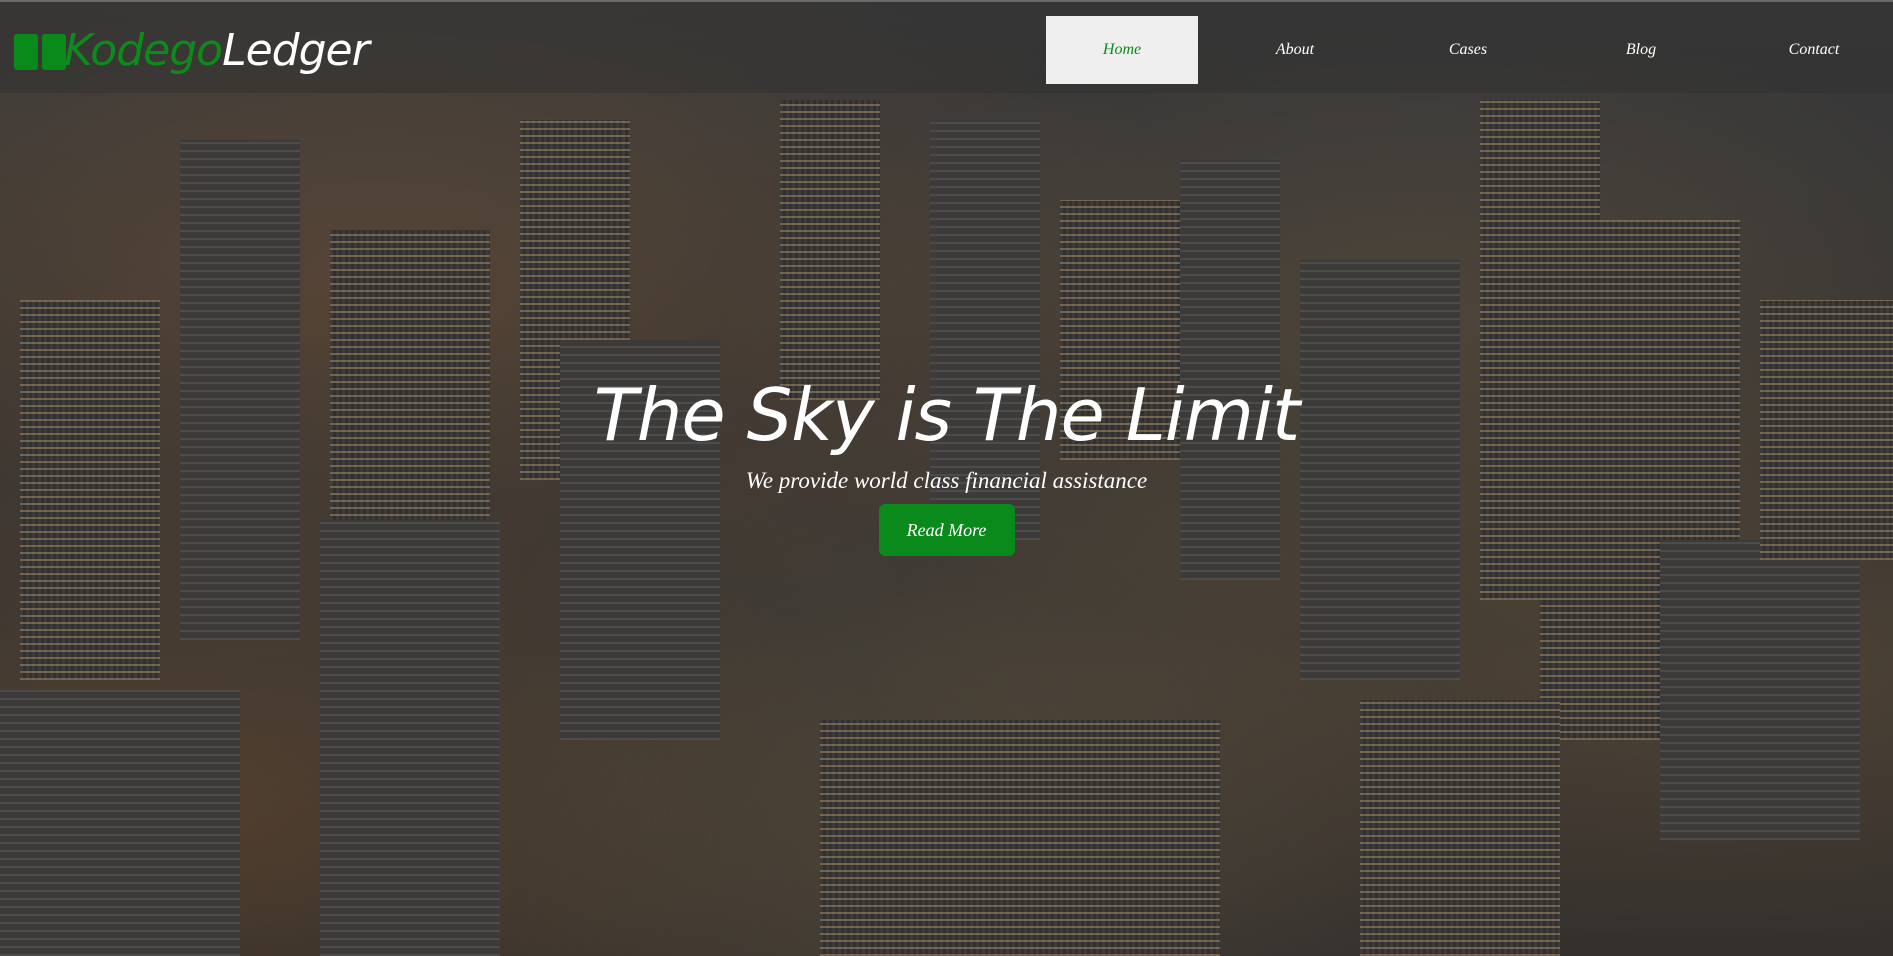  I want to click on brand-logo: Kodego Ledger, so click(192, 50).